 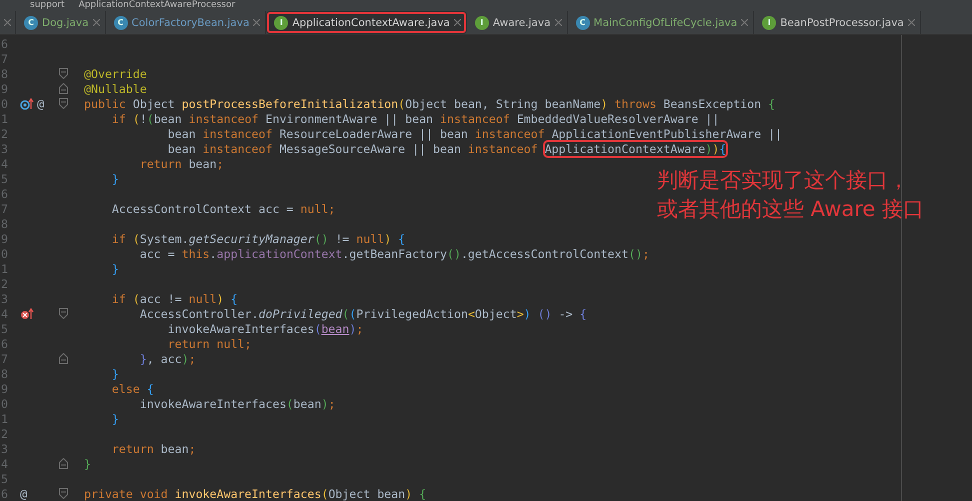 I want to click on highlighted-code: ApplicationContextAware)){, so click(x=635, y=149).